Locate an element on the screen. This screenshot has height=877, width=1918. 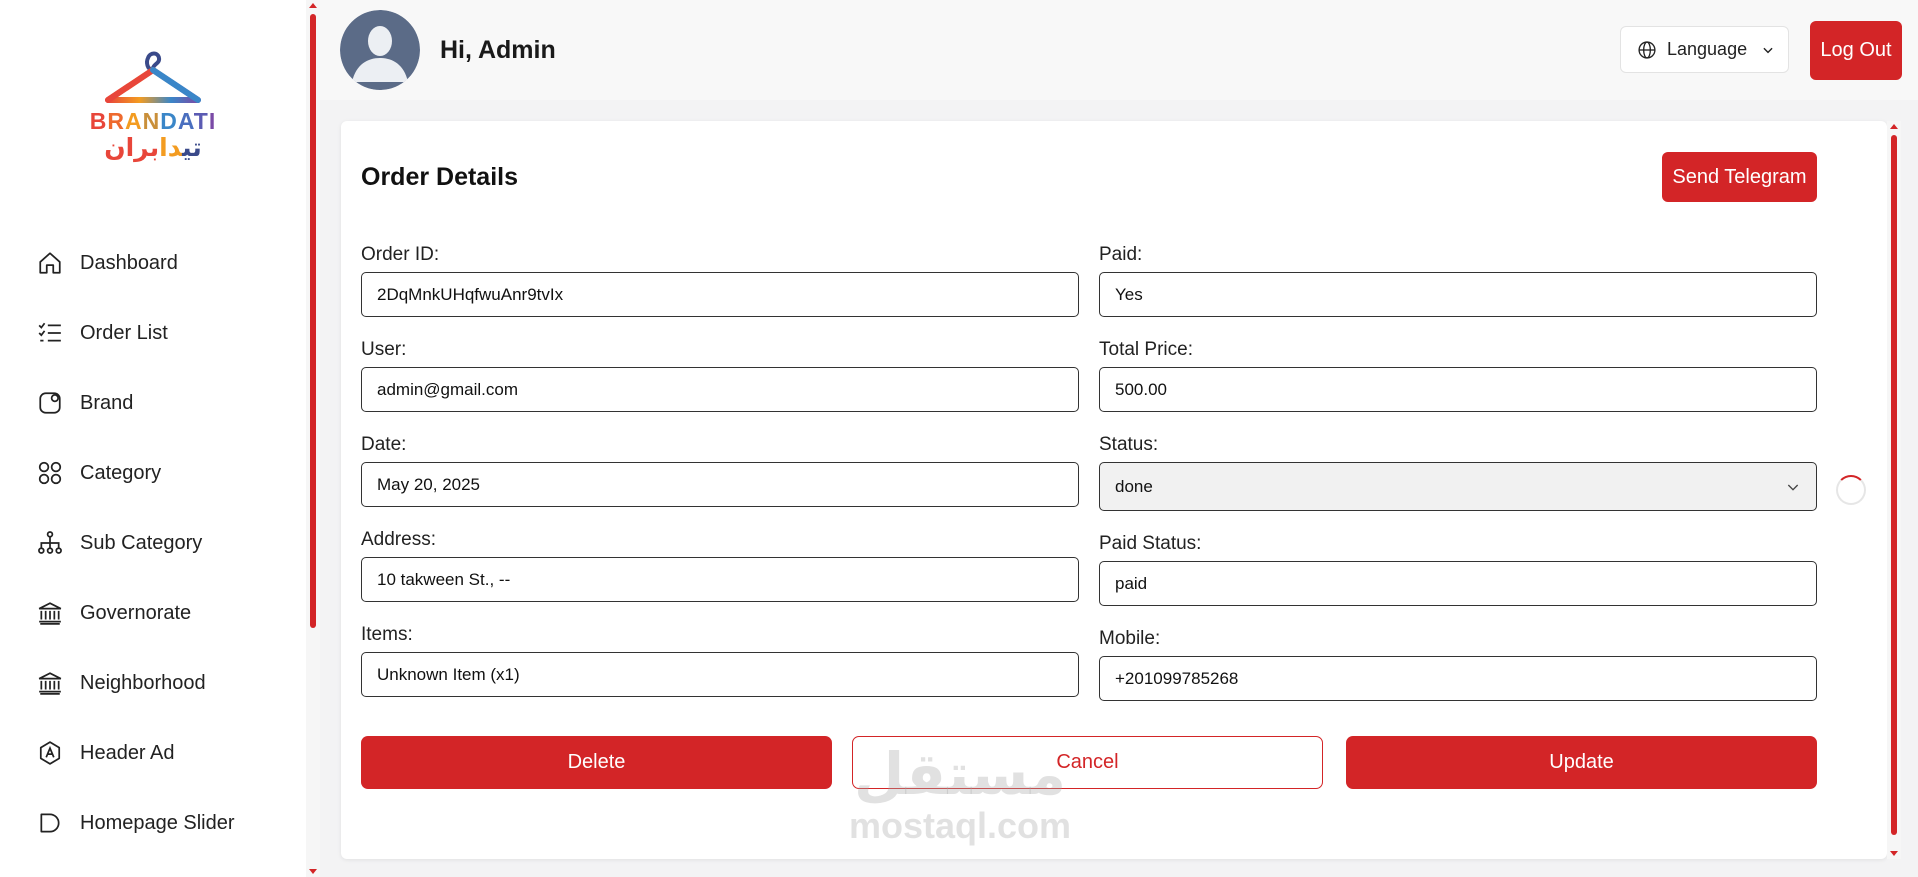
content-scrollbar-thumb is located at coordinates (1894, 485).